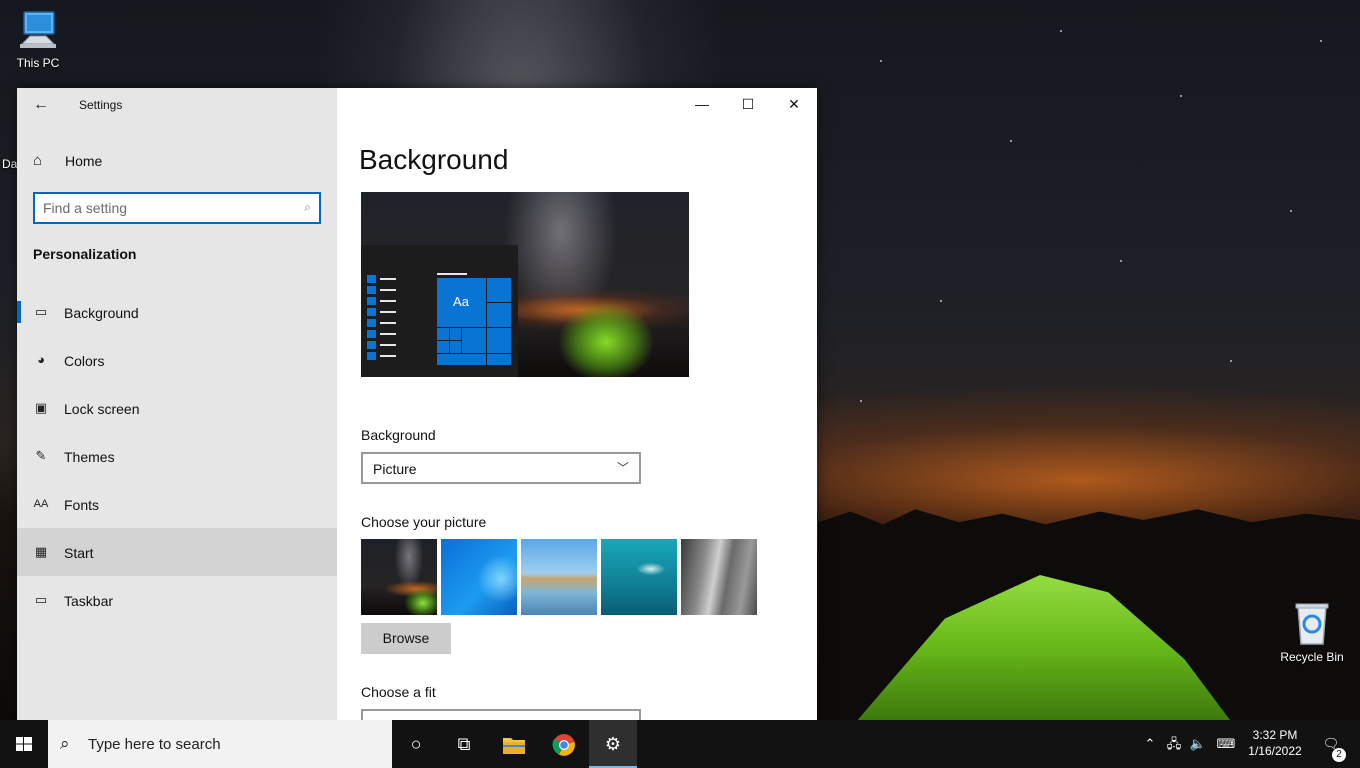  I want to click on preview-app-list, so click(382, 317).